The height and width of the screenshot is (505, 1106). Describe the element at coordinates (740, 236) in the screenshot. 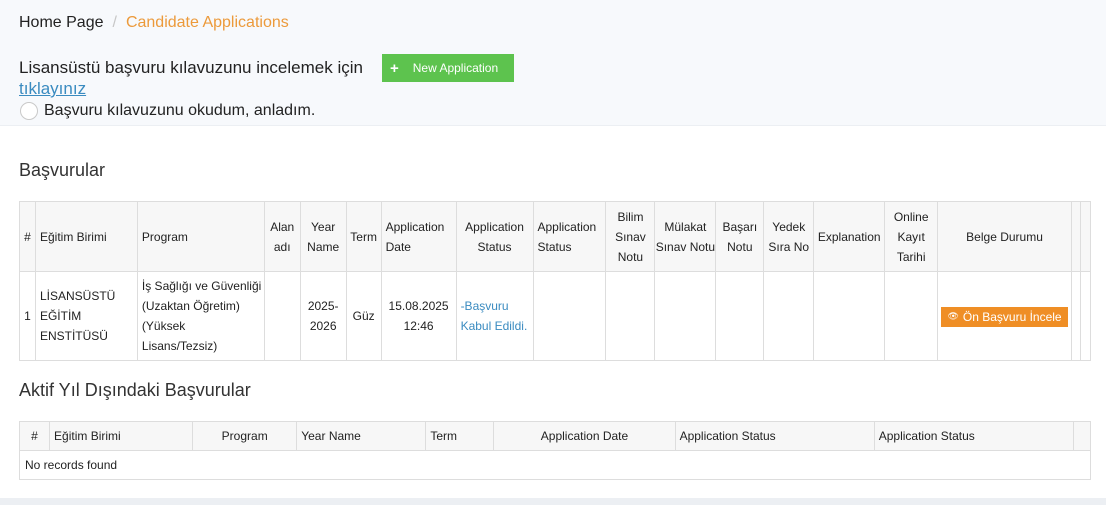

I see `col-success-score: Başarı Notu` at that location.